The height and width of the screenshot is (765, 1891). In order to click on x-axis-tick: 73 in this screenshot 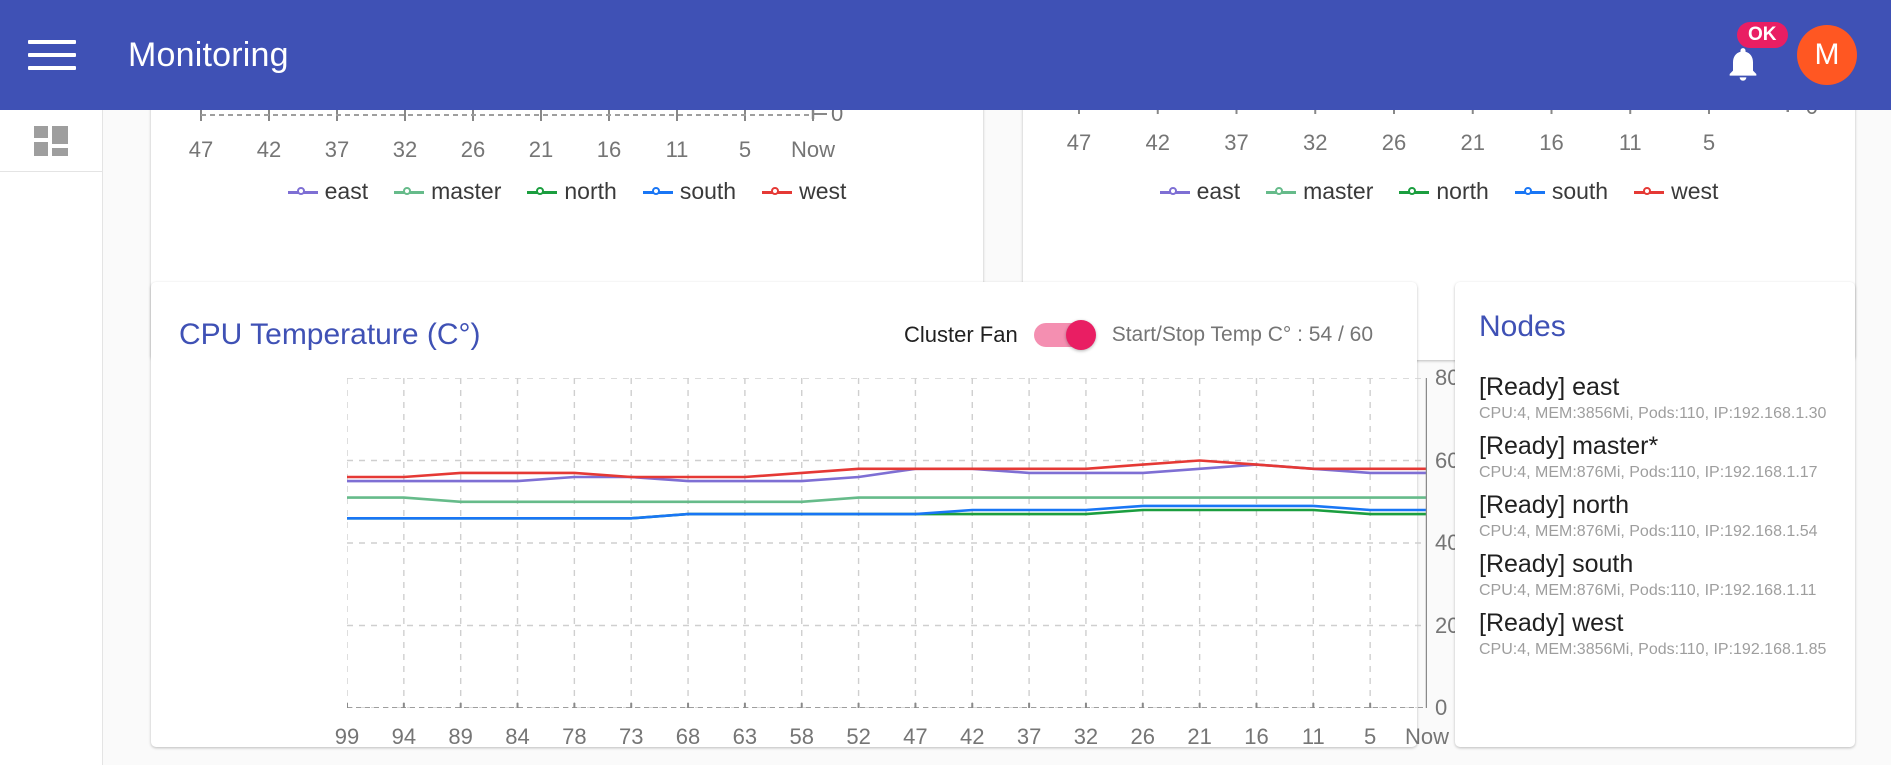, I will do `click(631, 736)`.